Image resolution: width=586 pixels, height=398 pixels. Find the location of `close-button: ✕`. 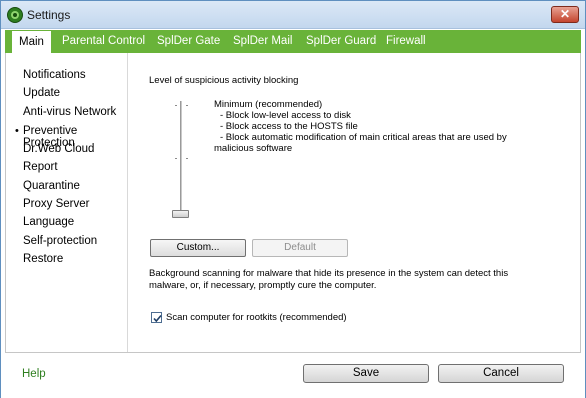

close-button: ✕ is located at coordinates (565, 14).